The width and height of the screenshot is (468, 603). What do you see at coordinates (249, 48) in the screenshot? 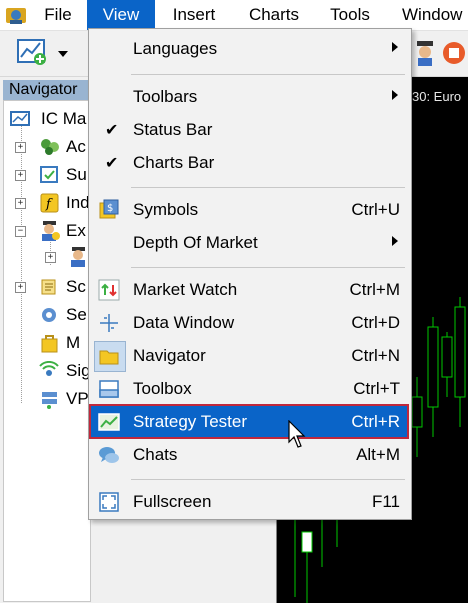
I see `menu-item-languages: Languages` at bounding box center [249, 48].